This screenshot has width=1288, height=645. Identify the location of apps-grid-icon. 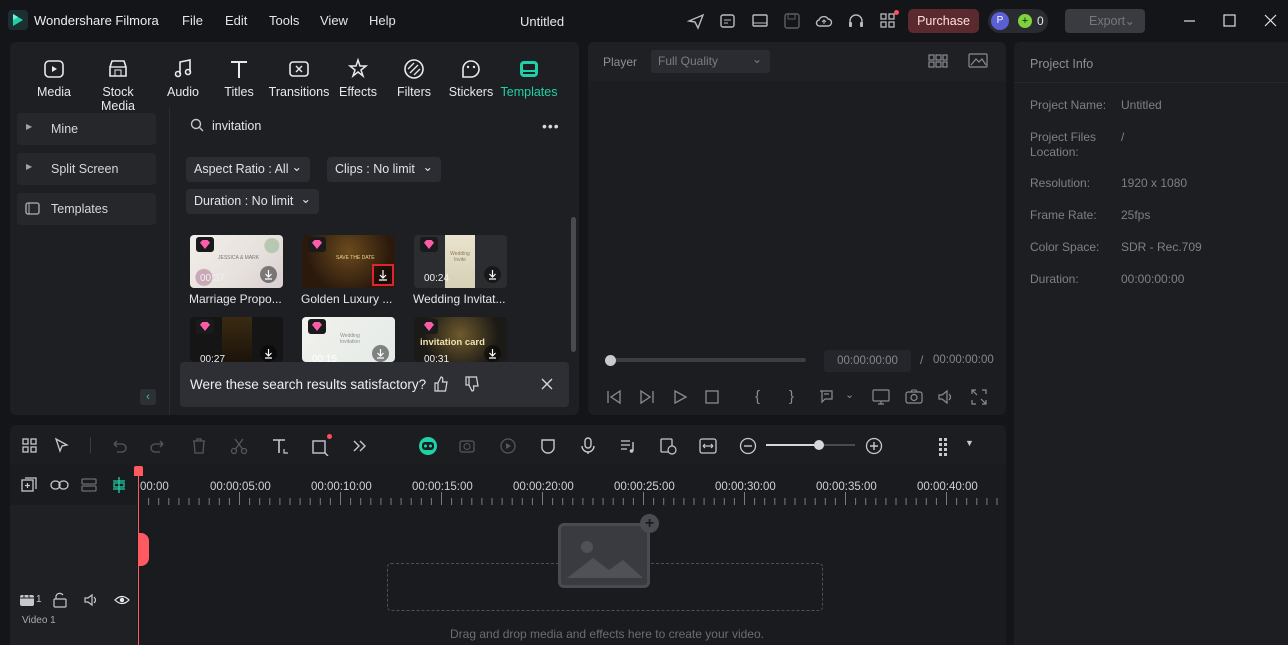
(889, 20).